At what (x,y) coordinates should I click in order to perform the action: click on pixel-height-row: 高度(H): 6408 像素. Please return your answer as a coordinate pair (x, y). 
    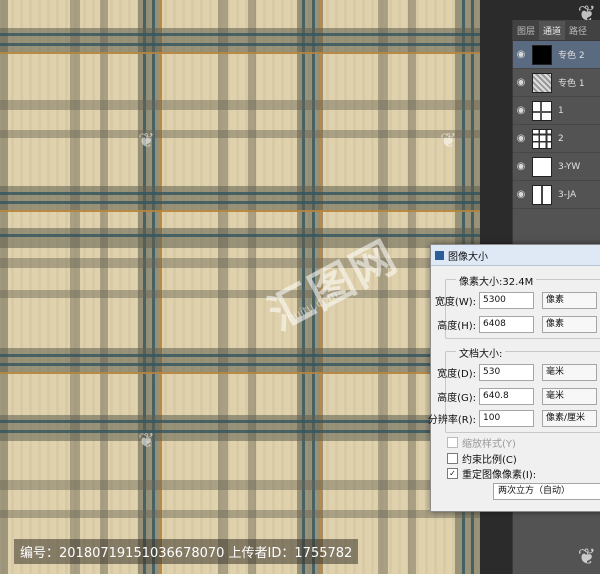
    Looking at the image, I should click on (506, 324).